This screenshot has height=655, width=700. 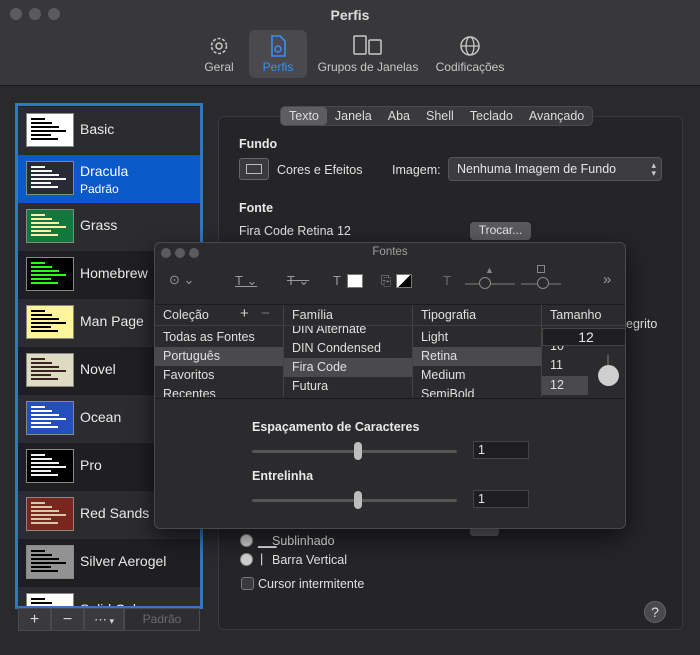 I want to click on toolbar-profiles: Perfis, so click(x=278, y=54).